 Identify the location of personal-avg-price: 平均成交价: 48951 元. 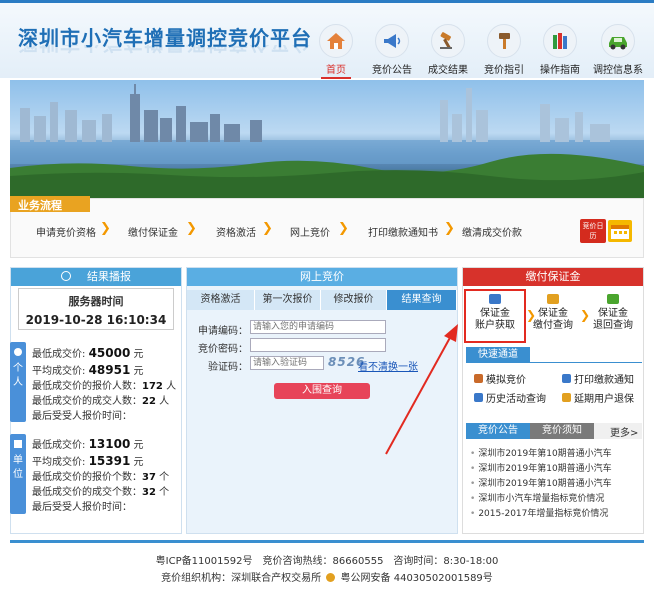
(88, 370).